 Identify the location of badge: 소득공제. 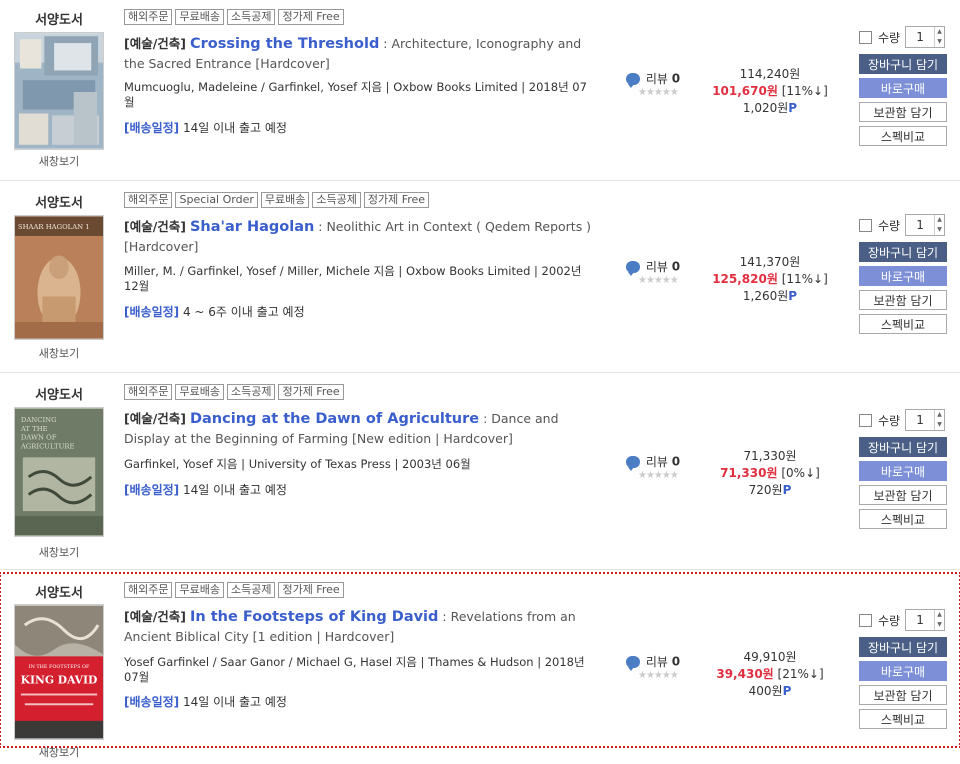
(251, 17).